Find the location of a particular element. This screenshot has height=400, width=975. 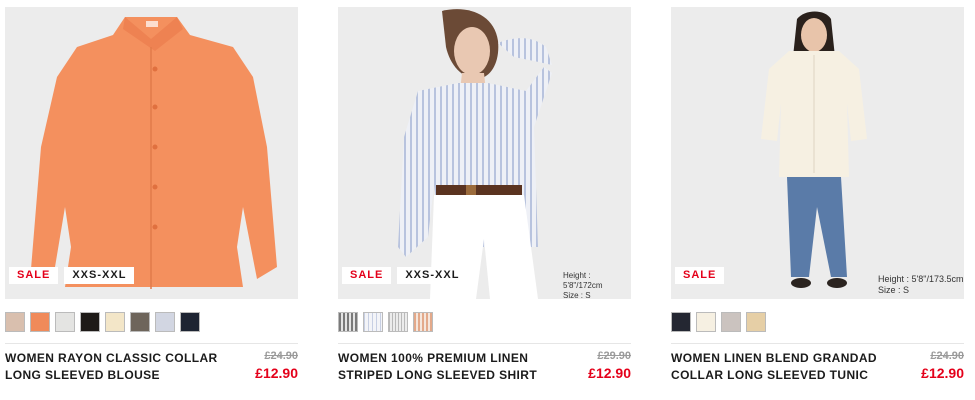

model-info: Height : 5'8"/172cm Size : S is located at coordinates (597, 285).